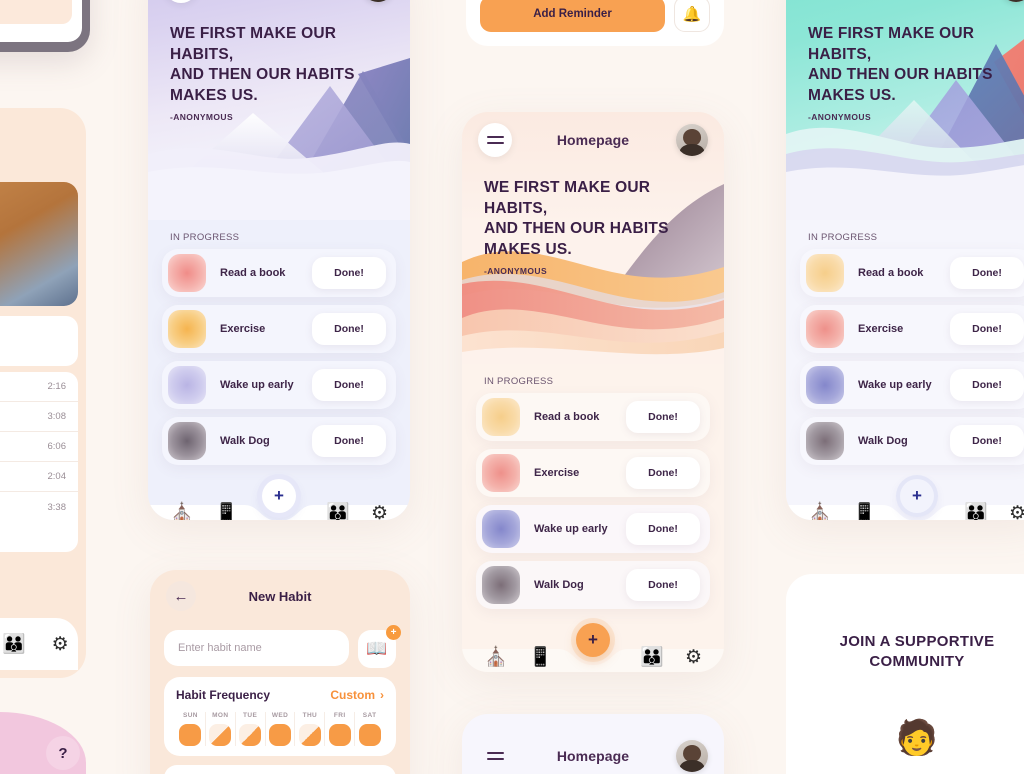  What do you see at coordinates (39, 507) in the screenshot?
I see `list-item: 3:38` at bounding box center [39, 507].